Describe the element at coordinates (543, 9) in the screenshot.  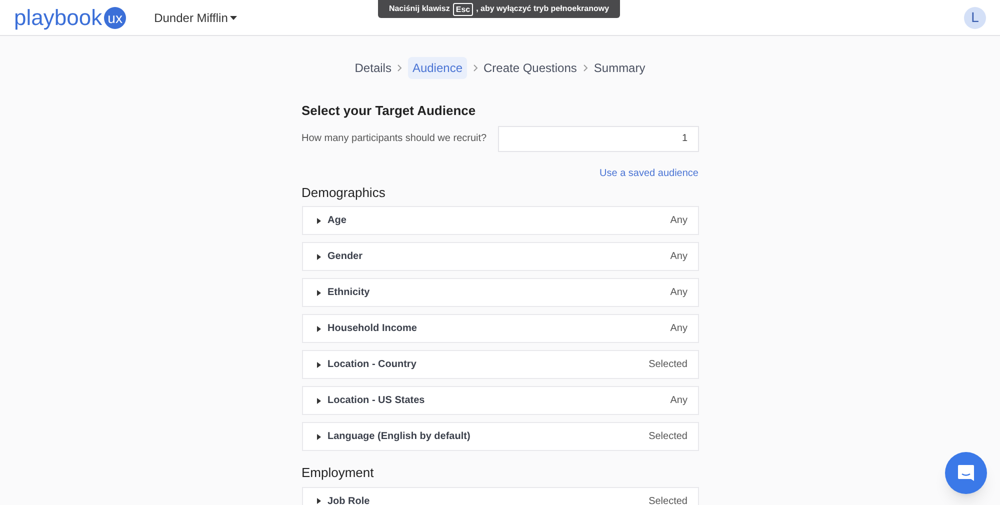
I see `toast-text: , aby wyłączyć tryb pełnoekranowy` at that location.